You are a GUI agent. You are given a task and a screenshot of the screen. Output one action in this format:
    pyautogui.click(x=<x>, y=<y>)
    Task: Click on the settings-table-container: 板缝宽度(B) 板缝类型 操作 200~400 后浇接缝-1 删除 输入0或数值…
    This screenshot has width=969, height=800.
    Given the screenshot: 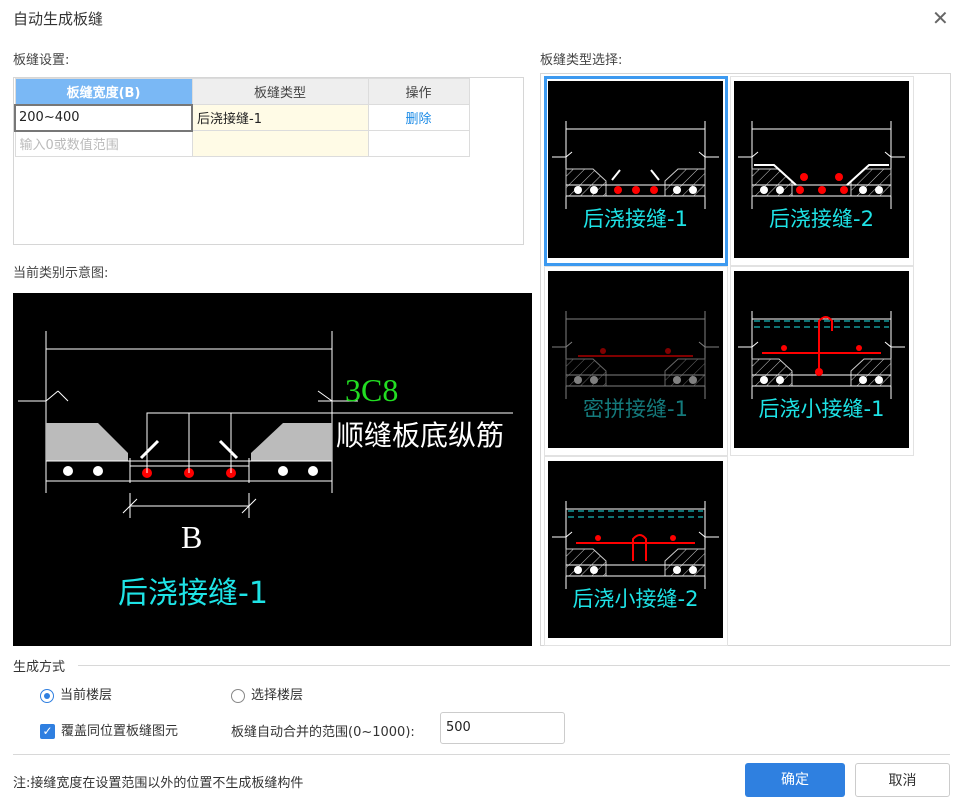 What is the action you would take?
    pyautogui.click(x=268, y=161)
    